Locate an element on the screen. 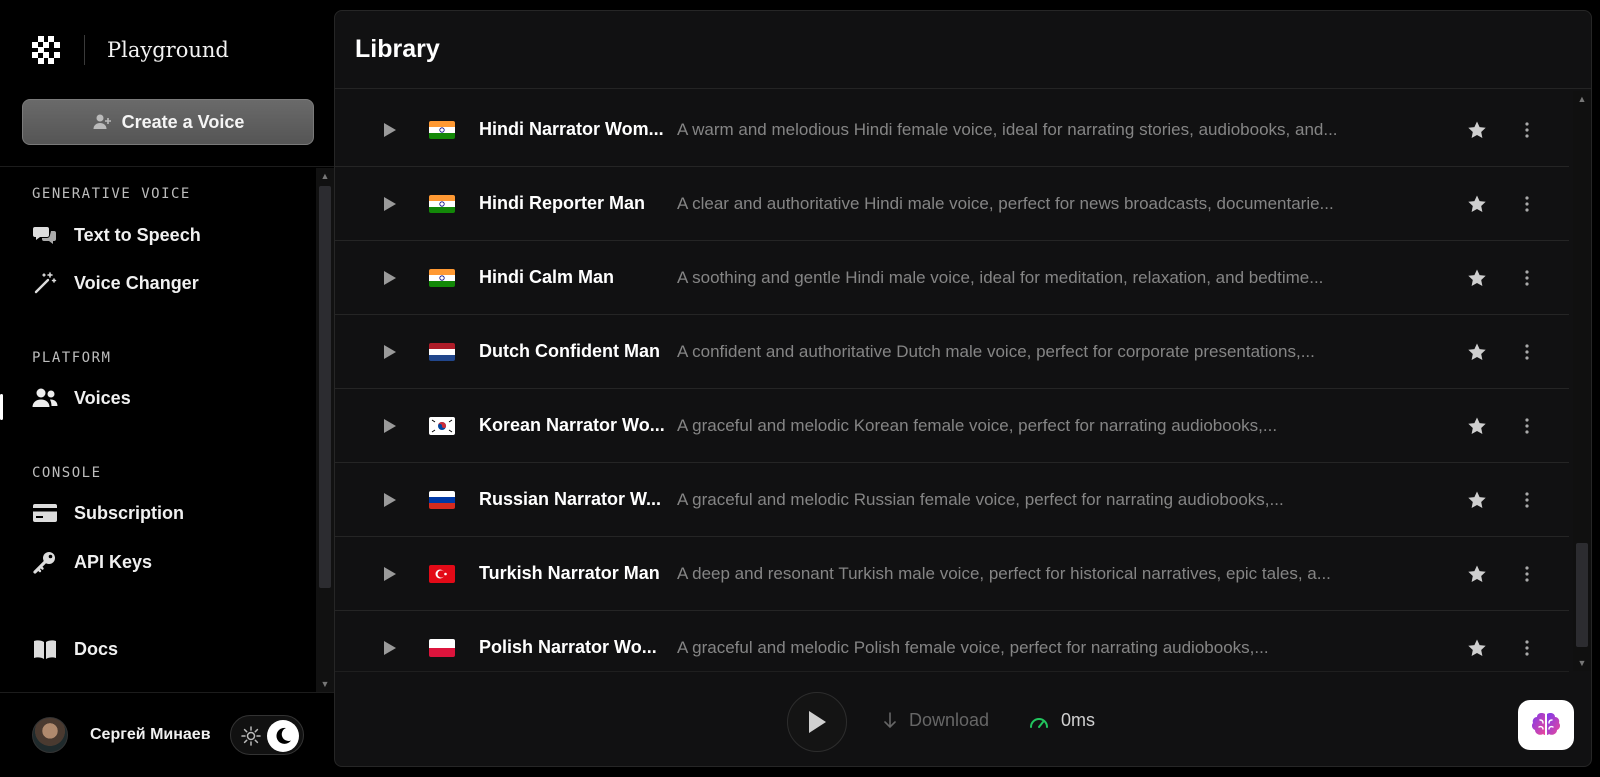 This screenshot has width=1600, height=777. voice-name: Hindi Calm Man is located at coordinates (547, 277).